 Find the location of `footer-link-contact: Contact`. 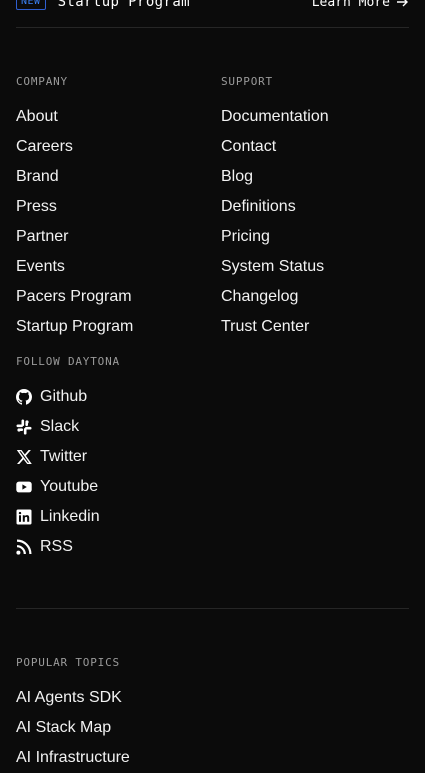

footer-link-contact: Contact is located at coordinates (275, 147).